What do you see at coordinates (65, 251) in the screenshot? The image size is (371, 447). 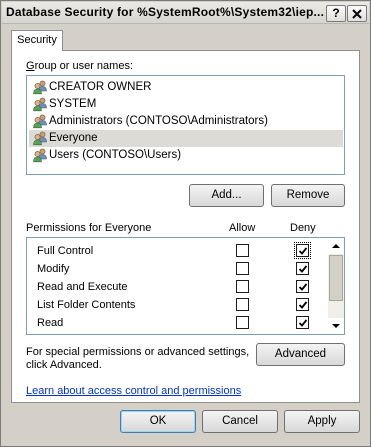 I see `permission-name: Full Control` at bounding box center [65, 251].